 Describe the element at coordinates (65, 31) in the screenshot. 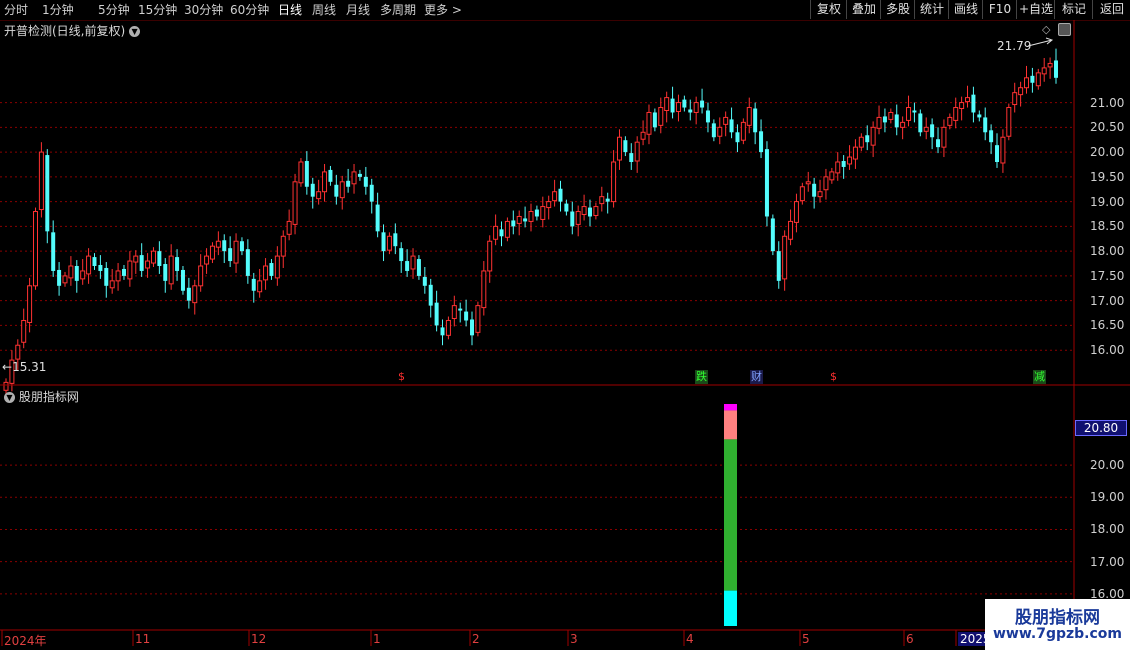

I see `stock-title: 开普检测(日线,前复权)` at that location.